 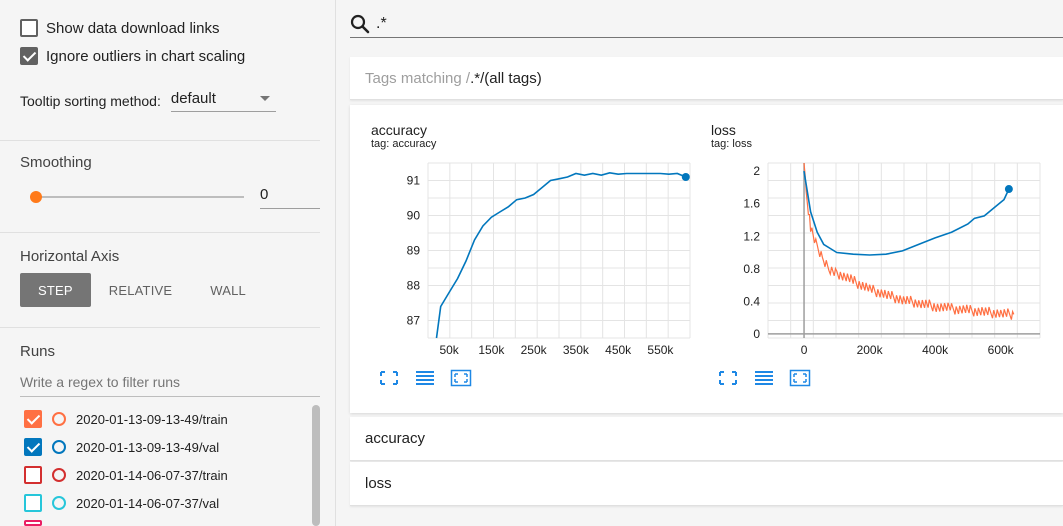 I want to click on ignore-outliers-toggle: Ignore outliers in chart scaling, so click(x=132, y=56).